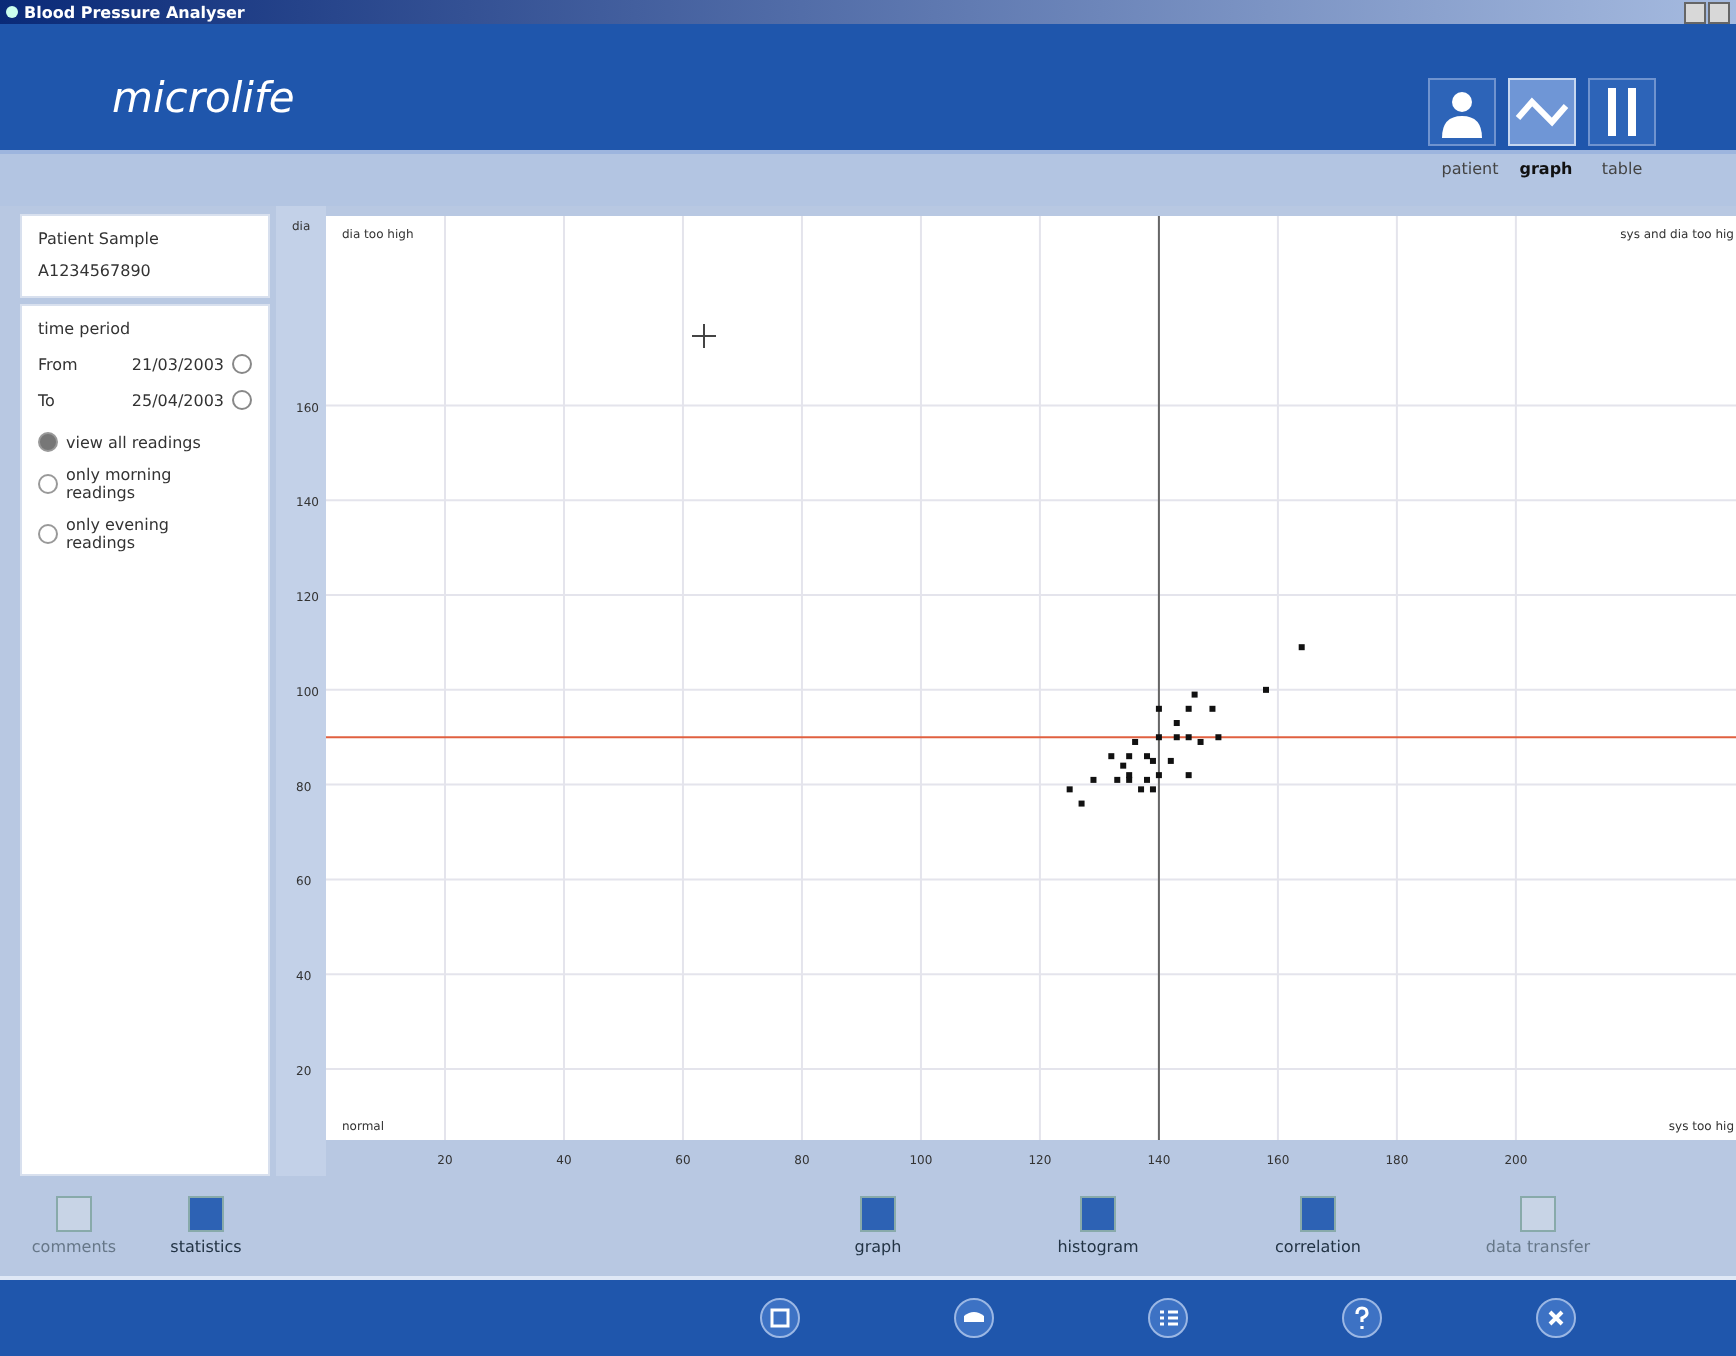 The image size is (1736, 1356). Describe the element at coordinates (1362, 1318) in the screenshot. I see `help-icon` at that location.